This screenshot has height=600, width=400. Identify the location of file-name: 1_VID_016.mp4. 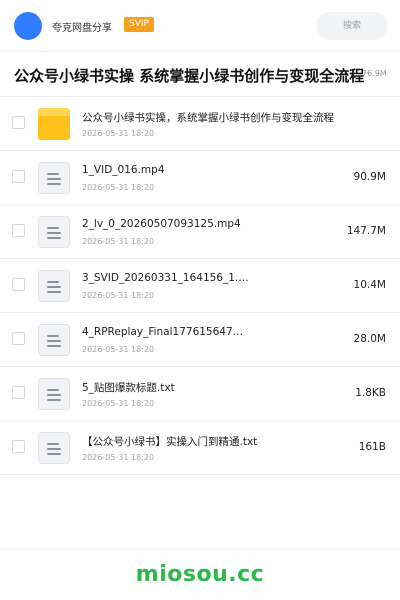
(123, 170).